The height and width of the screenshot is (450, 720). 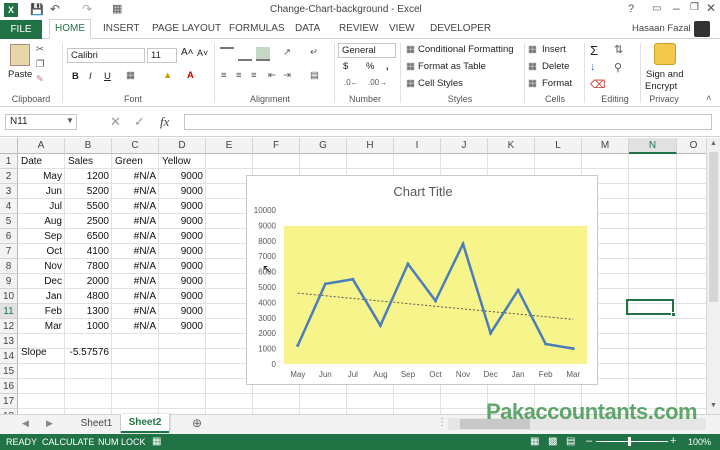 What do you see at coordinates (41, 206) in the screenshot?
I see `table-cell: Jul` at bounding box center [41, 206].